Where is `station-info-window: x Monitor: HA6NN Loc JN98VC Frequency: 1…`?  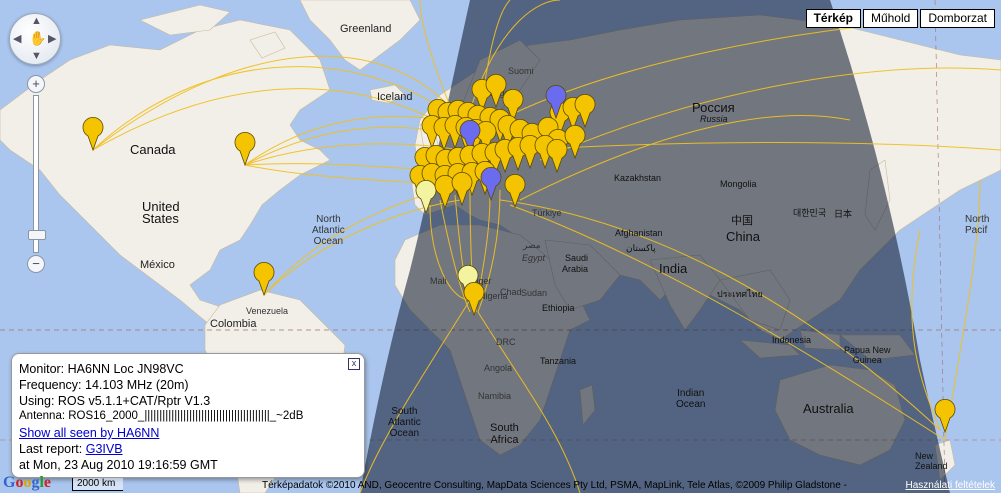
station-info-window: x Monitor: HA6NN Loc JN98VC Frequency: 1… is located at coordinates (188, 415).